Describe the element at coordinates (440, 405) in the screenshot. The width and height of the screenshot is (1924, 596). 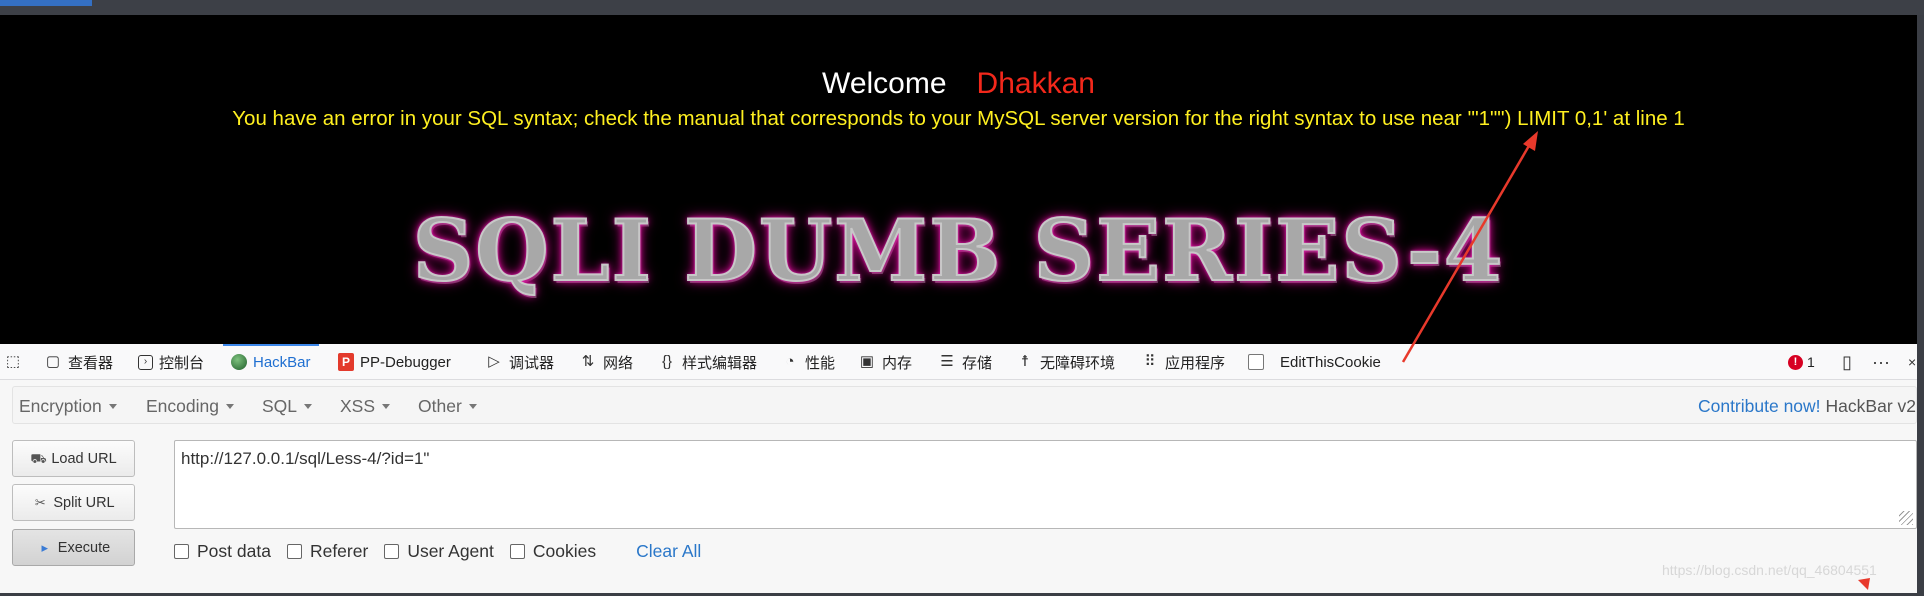
I see `menu-label: Other` at that location.